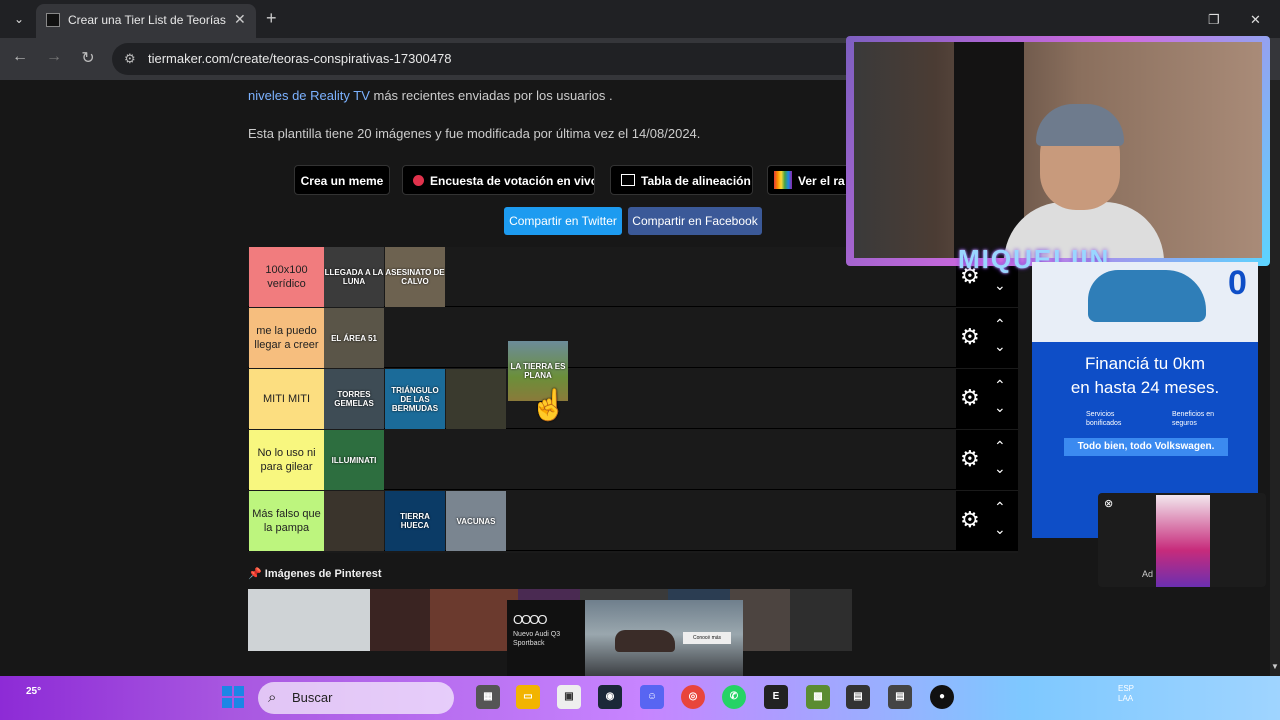 Image resolution: width=1280 pixels, height=720 pixels. I want to click on pinterest-heading-text: Imágenes de Pinterest, so click(323, 574).